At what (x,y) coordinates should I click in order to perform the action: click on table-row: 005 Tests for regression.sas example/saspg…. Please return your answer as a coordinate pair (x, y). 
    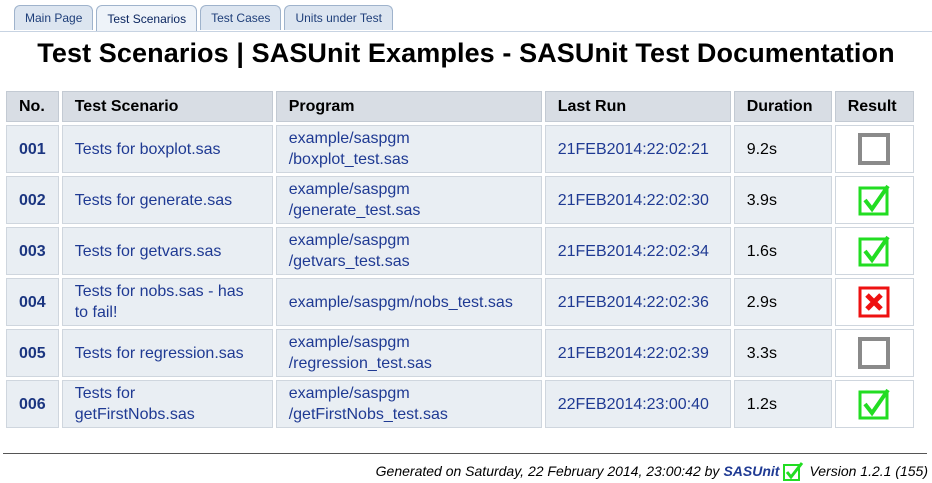
    Looking at the image, I should click on (460, 353).